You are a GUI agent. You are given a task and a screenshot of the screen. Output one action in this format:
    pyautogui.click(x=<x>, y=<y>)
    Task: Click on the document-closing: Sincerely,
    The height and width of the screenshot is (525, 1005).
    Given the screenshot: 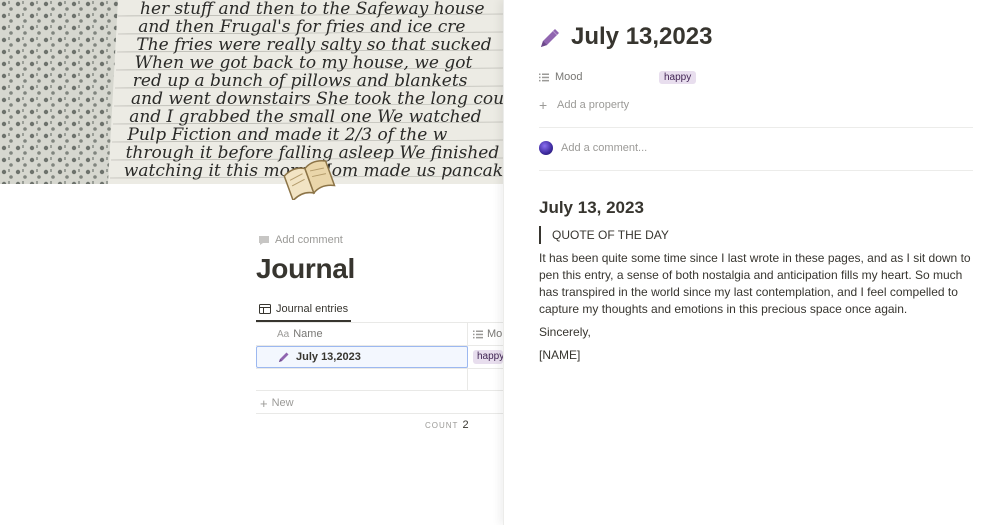 What is the action you would take?
    pyautogui.click(x=565, y=332)
    